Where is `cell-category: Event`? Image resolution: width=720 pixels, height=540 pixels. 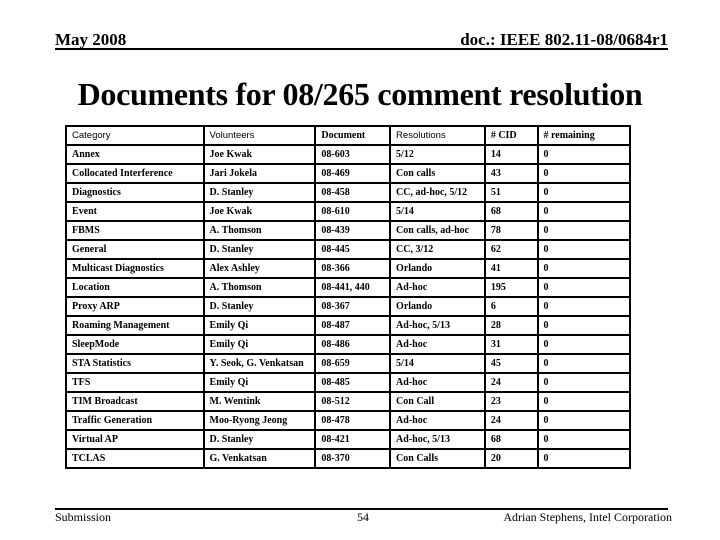
cell-category: Event is located at coordinates (135, 211).